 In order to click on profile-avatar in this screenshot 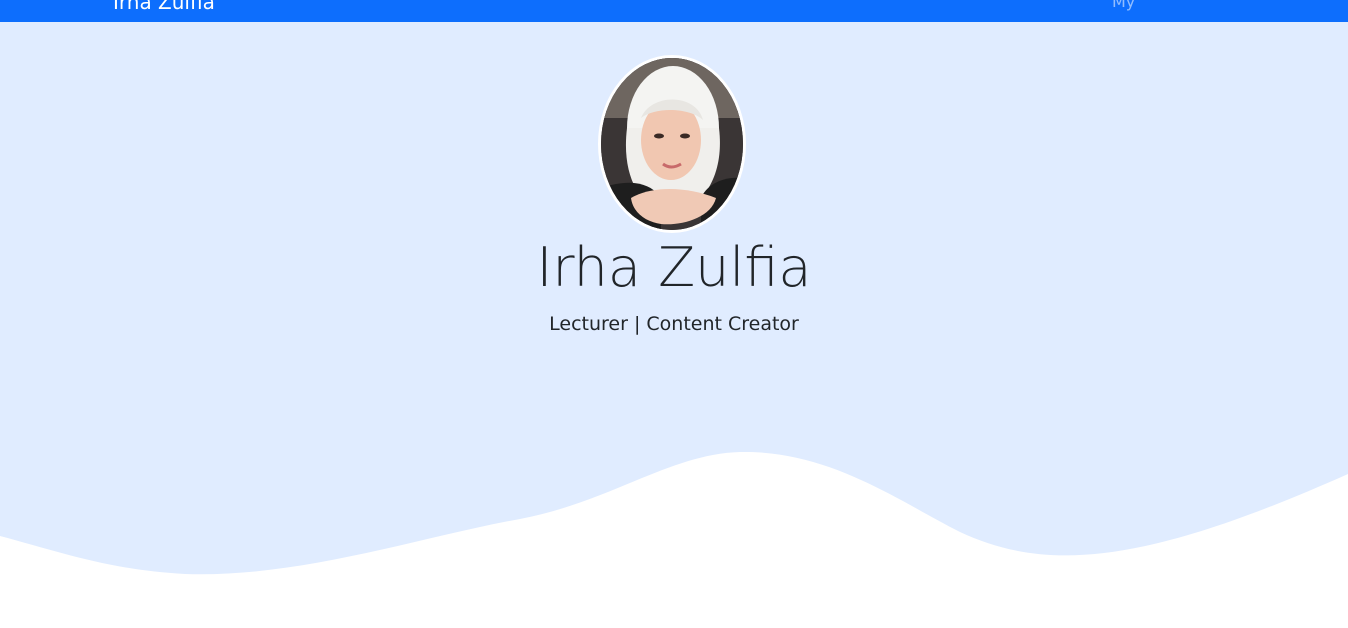, I will do `click(672, 144)`.